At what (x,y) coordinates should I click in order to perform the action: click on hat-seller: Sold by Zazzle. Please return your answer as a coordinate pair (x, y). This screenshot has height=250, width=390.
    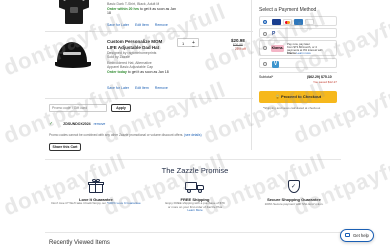
    Looking at the image, I should click on (118, 57).